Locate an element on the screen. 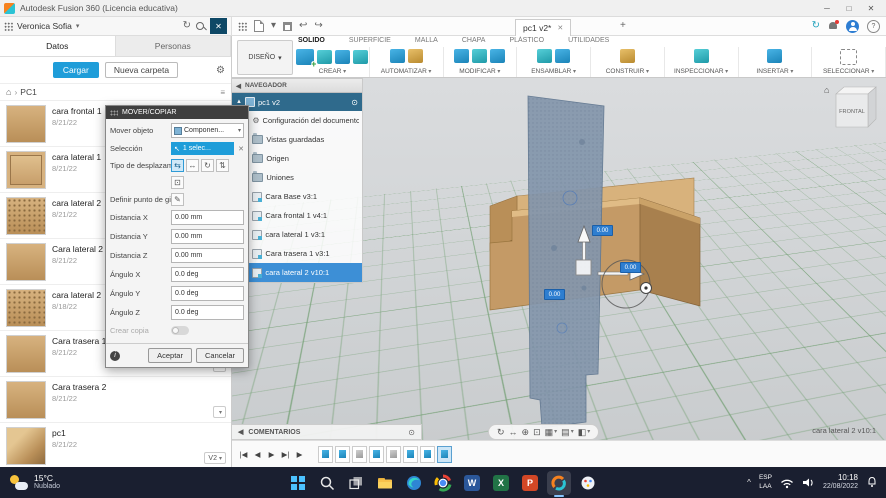 The width and height of the screenshot is (886, 498). group-label-automatizar: AUTOMATIZAR is located at coordinates (406, 71).